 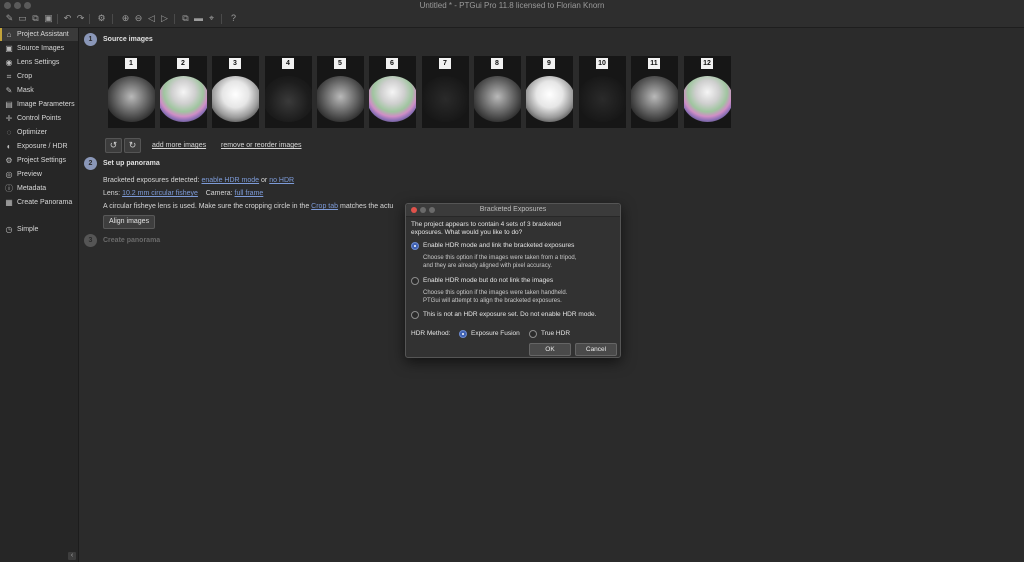 I want to click on option-link-bracketed-radio, so click(x=415, y=246).